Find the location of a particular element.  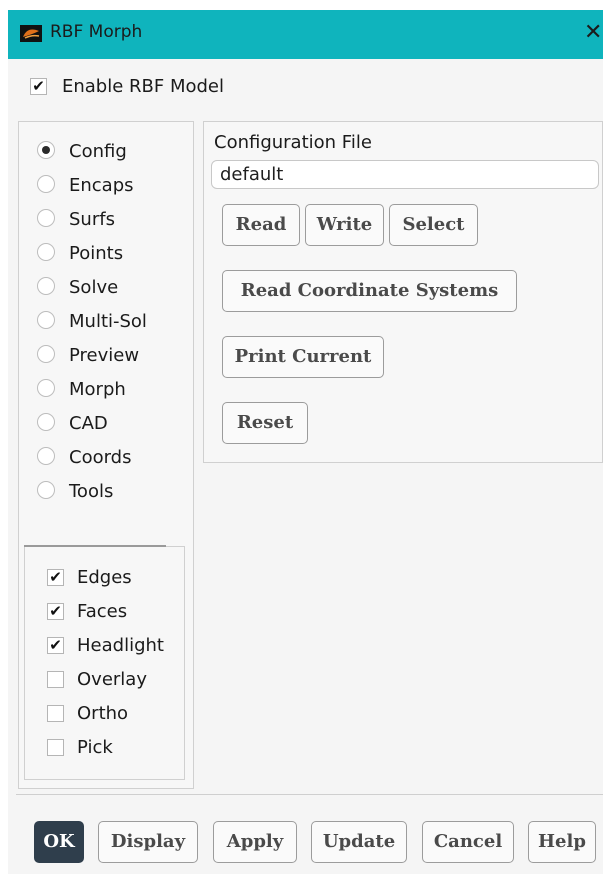

write-button: Write is located at coordinates (344, 225).